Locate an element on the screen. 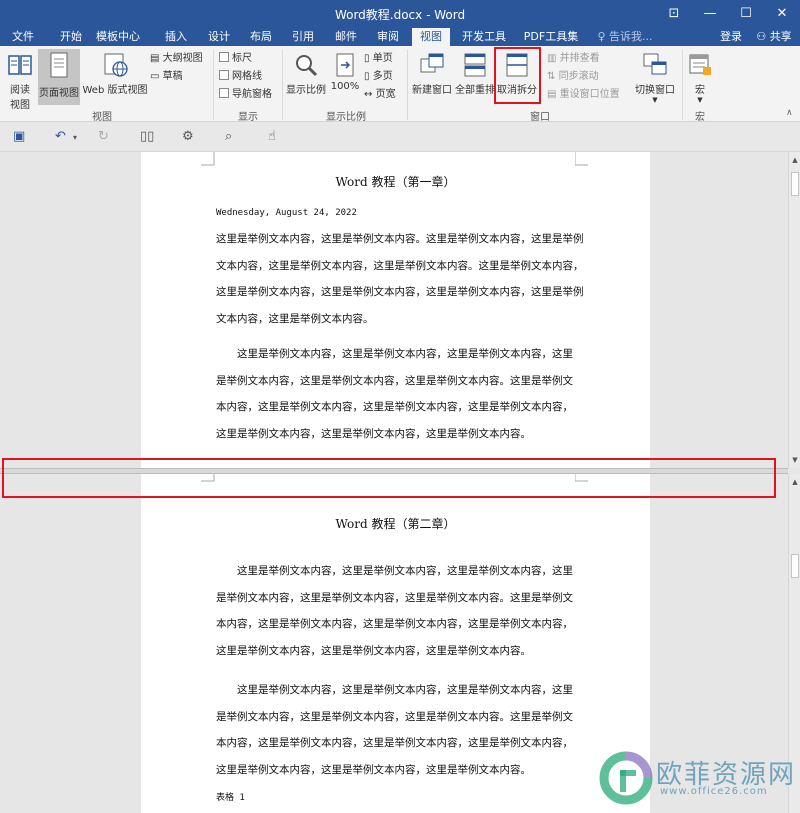  sign-in-link: 登录 is located at coordinates (731, 37).